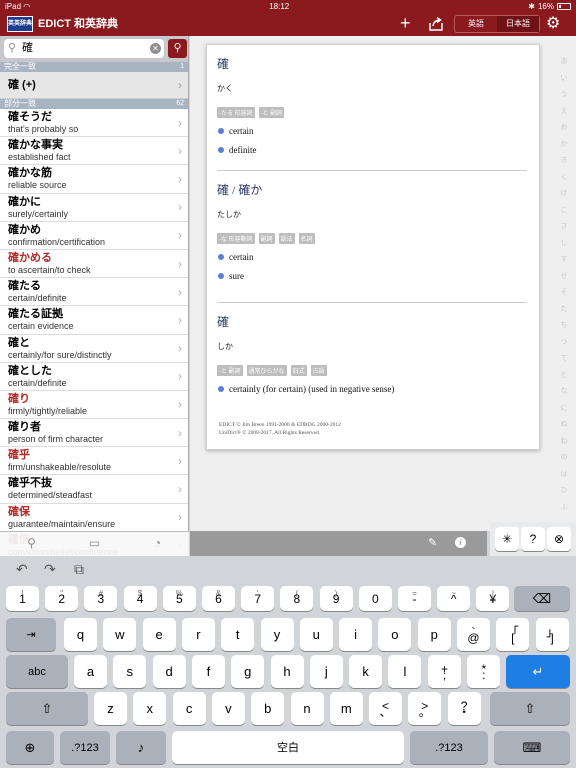 The image size is (576, 768). What do you see at coordinates (513, 634) in the screenshot?
I see `symbol-key: 「[` at bounding box center [513, 634].